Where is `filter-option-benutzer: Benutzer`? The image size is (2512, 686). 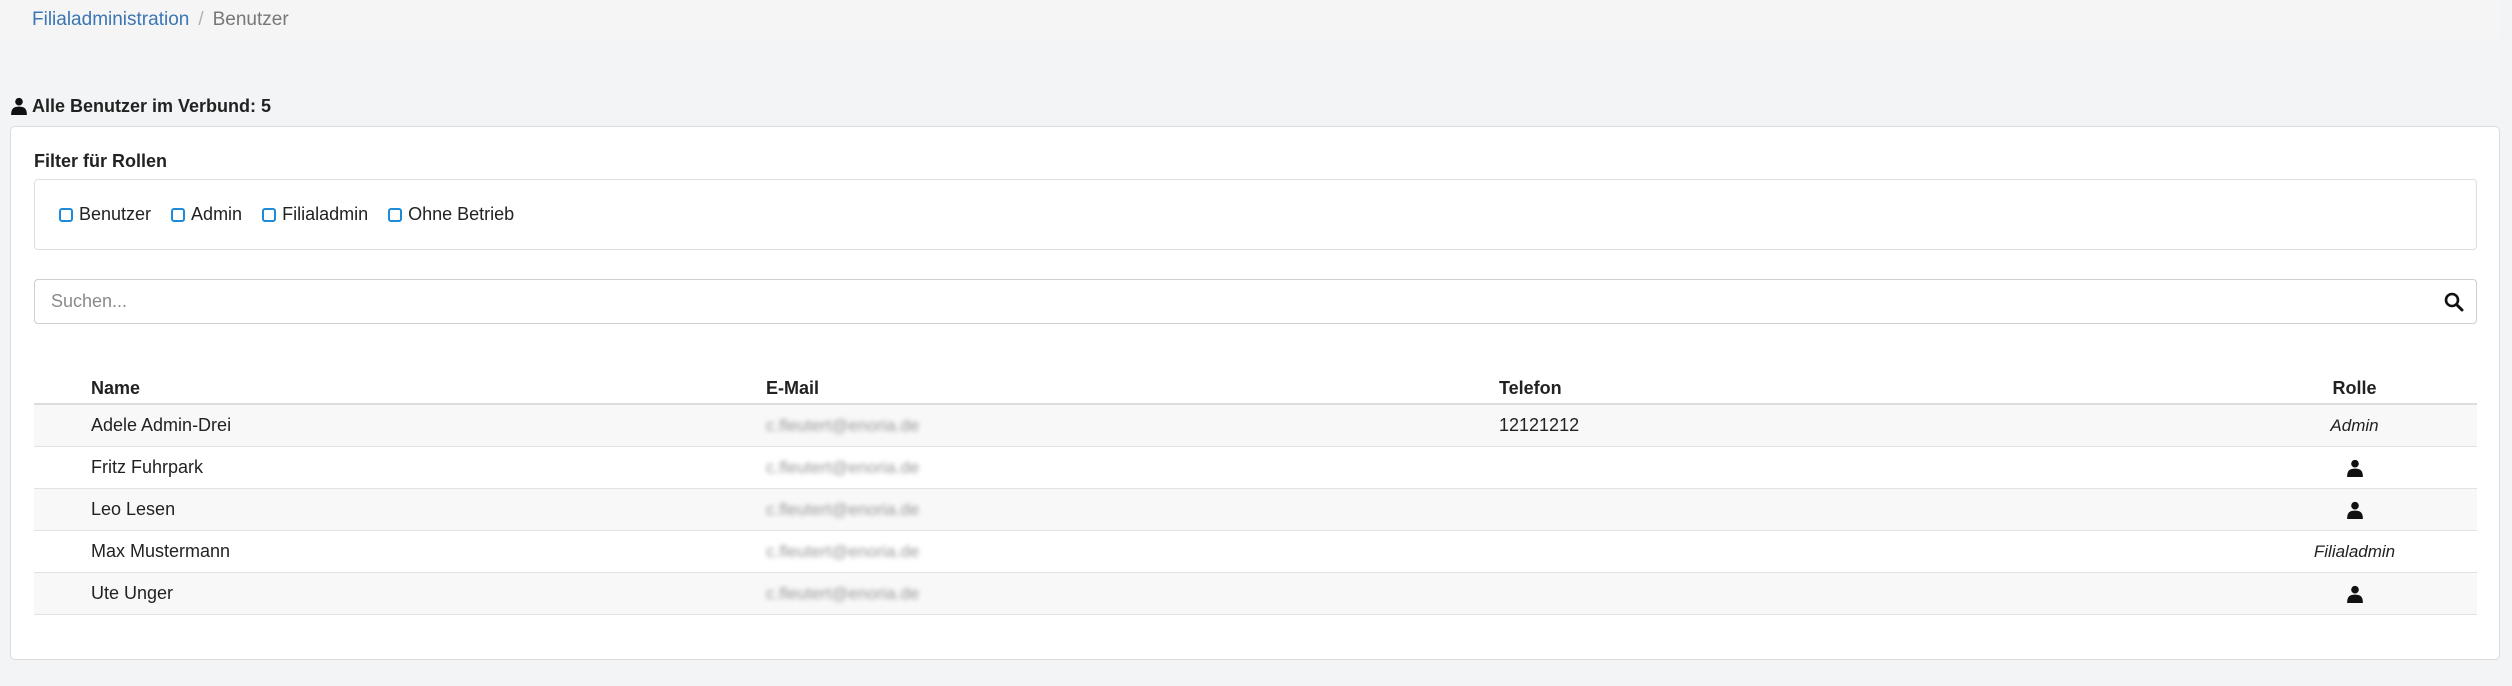 filter-option-benutzer: Benutzer is located at coordinates (105, 214).